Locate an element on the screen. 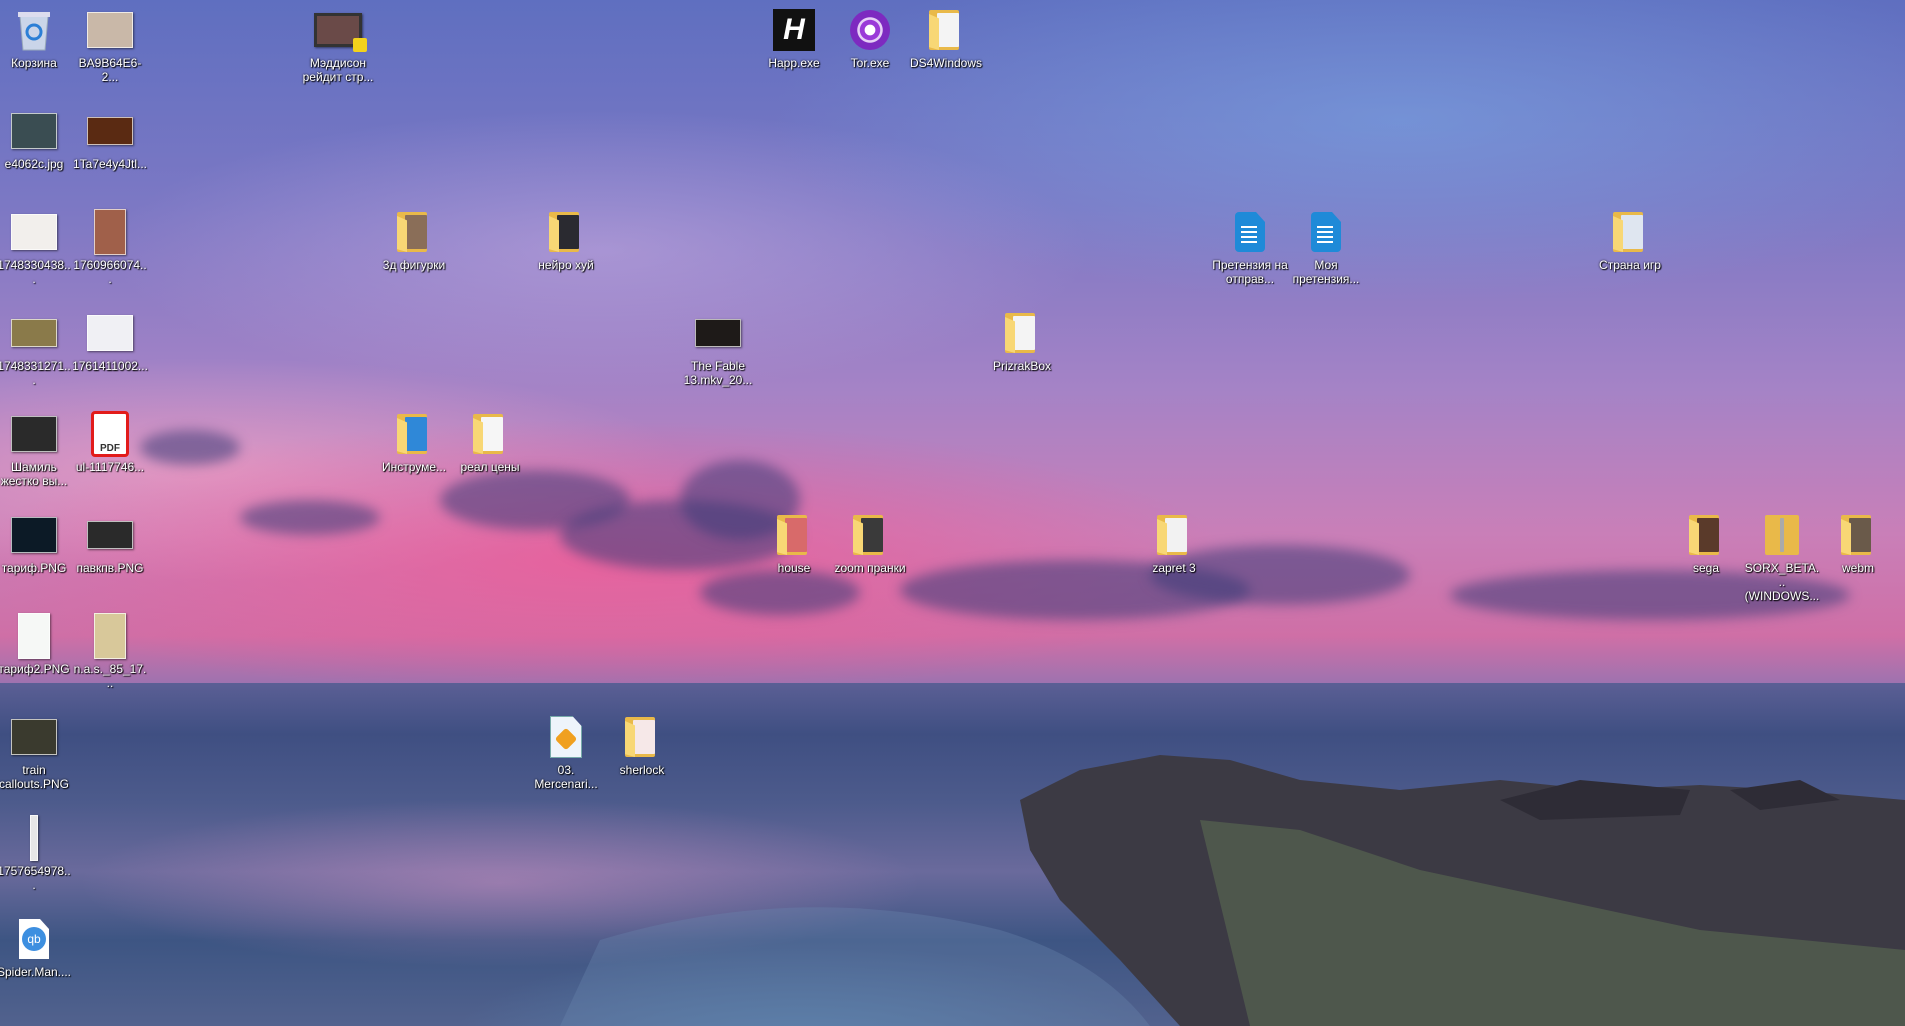 This screenshot has height=1026, width=1905. desktop-icon: PrizrakBox is located at coordinates (1022, 341).